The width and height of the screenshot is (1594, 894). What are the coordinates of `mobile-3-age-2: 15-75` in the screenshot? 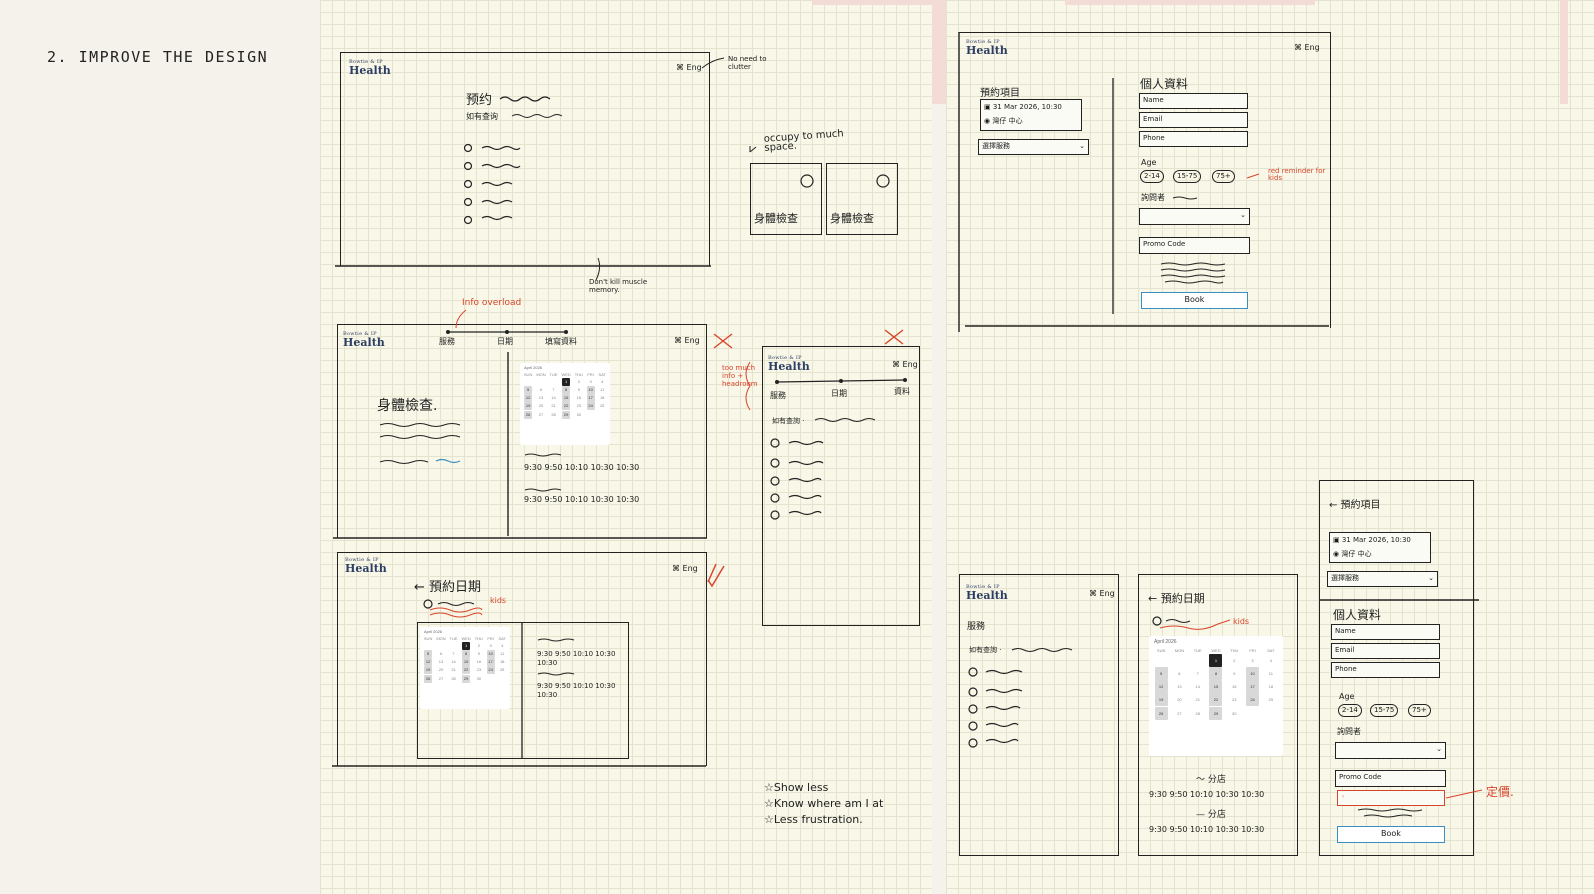 It's located at (1384, 710).